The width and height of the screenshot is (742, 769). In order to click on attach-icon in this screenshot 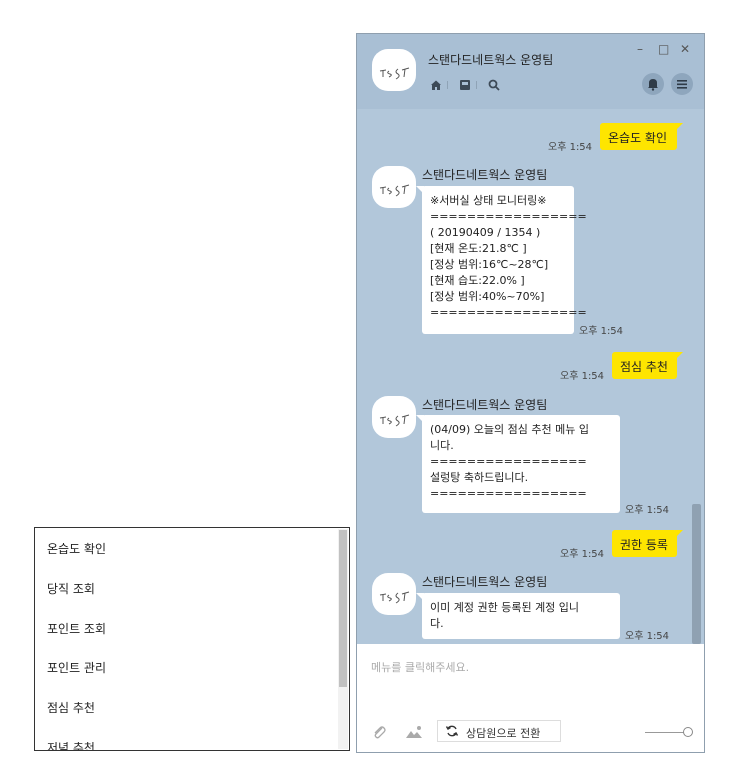, I will do `click(379, 734)`.